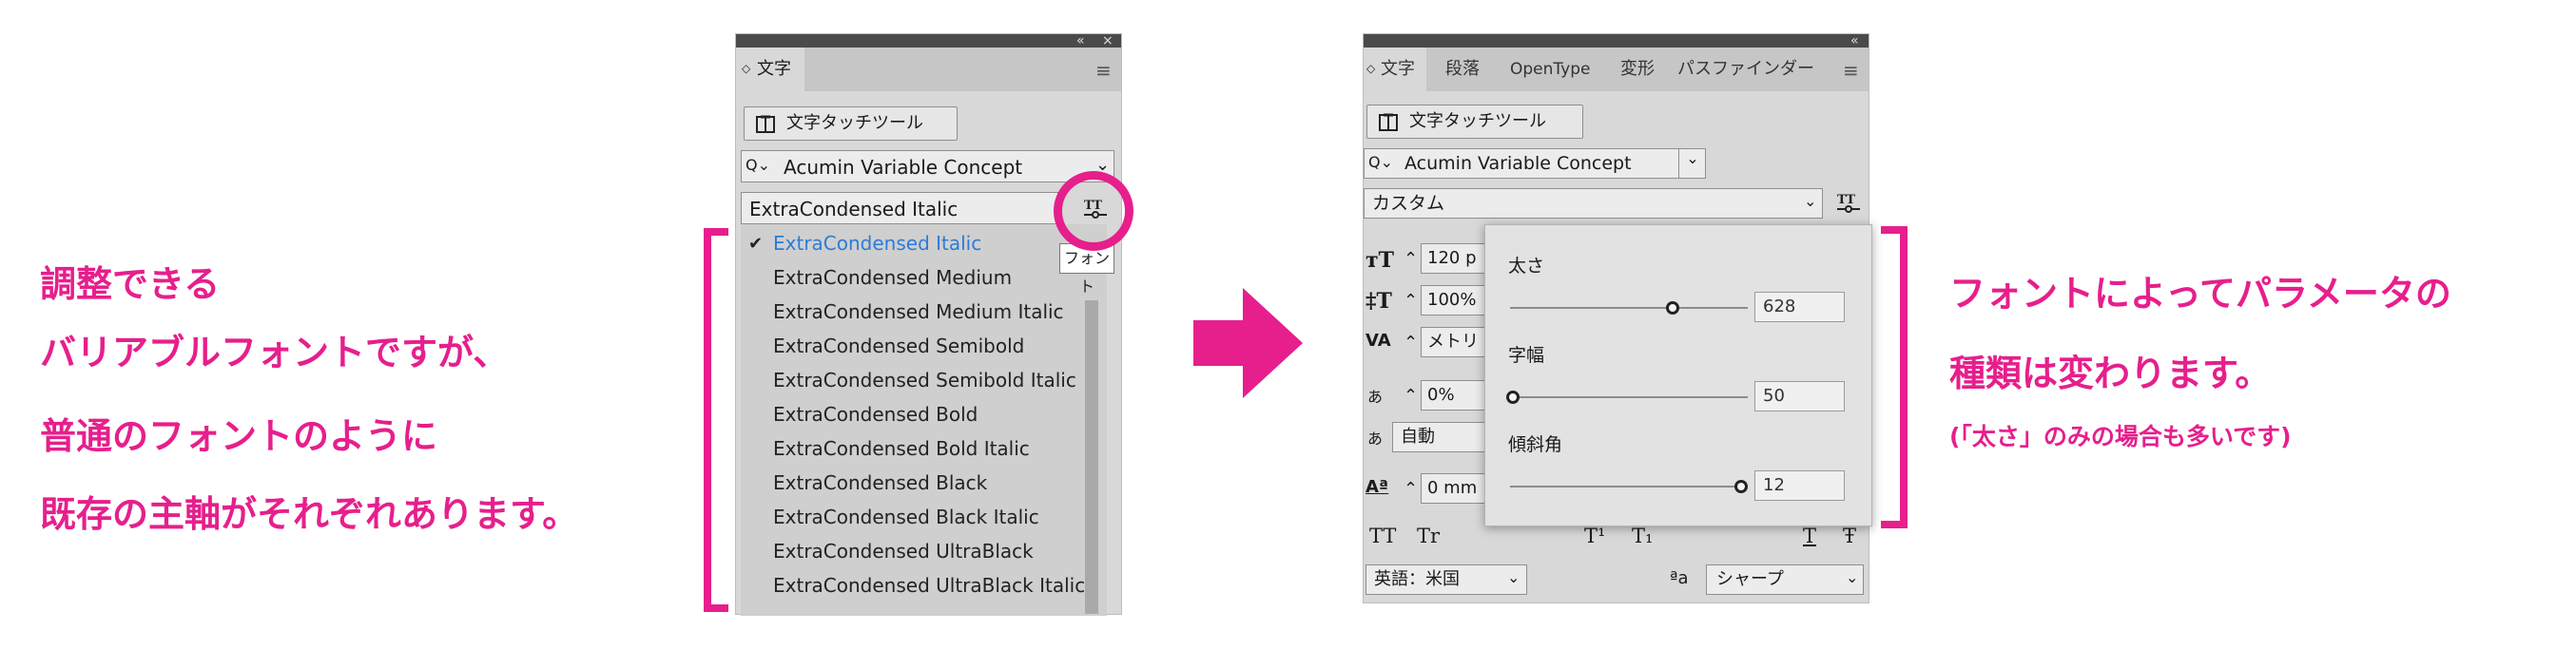 This screenshot has height=650, width=2576. Describe the element at coordinates (1439, 437) in the screenshot. I see `aki-field: 自動` at that location.